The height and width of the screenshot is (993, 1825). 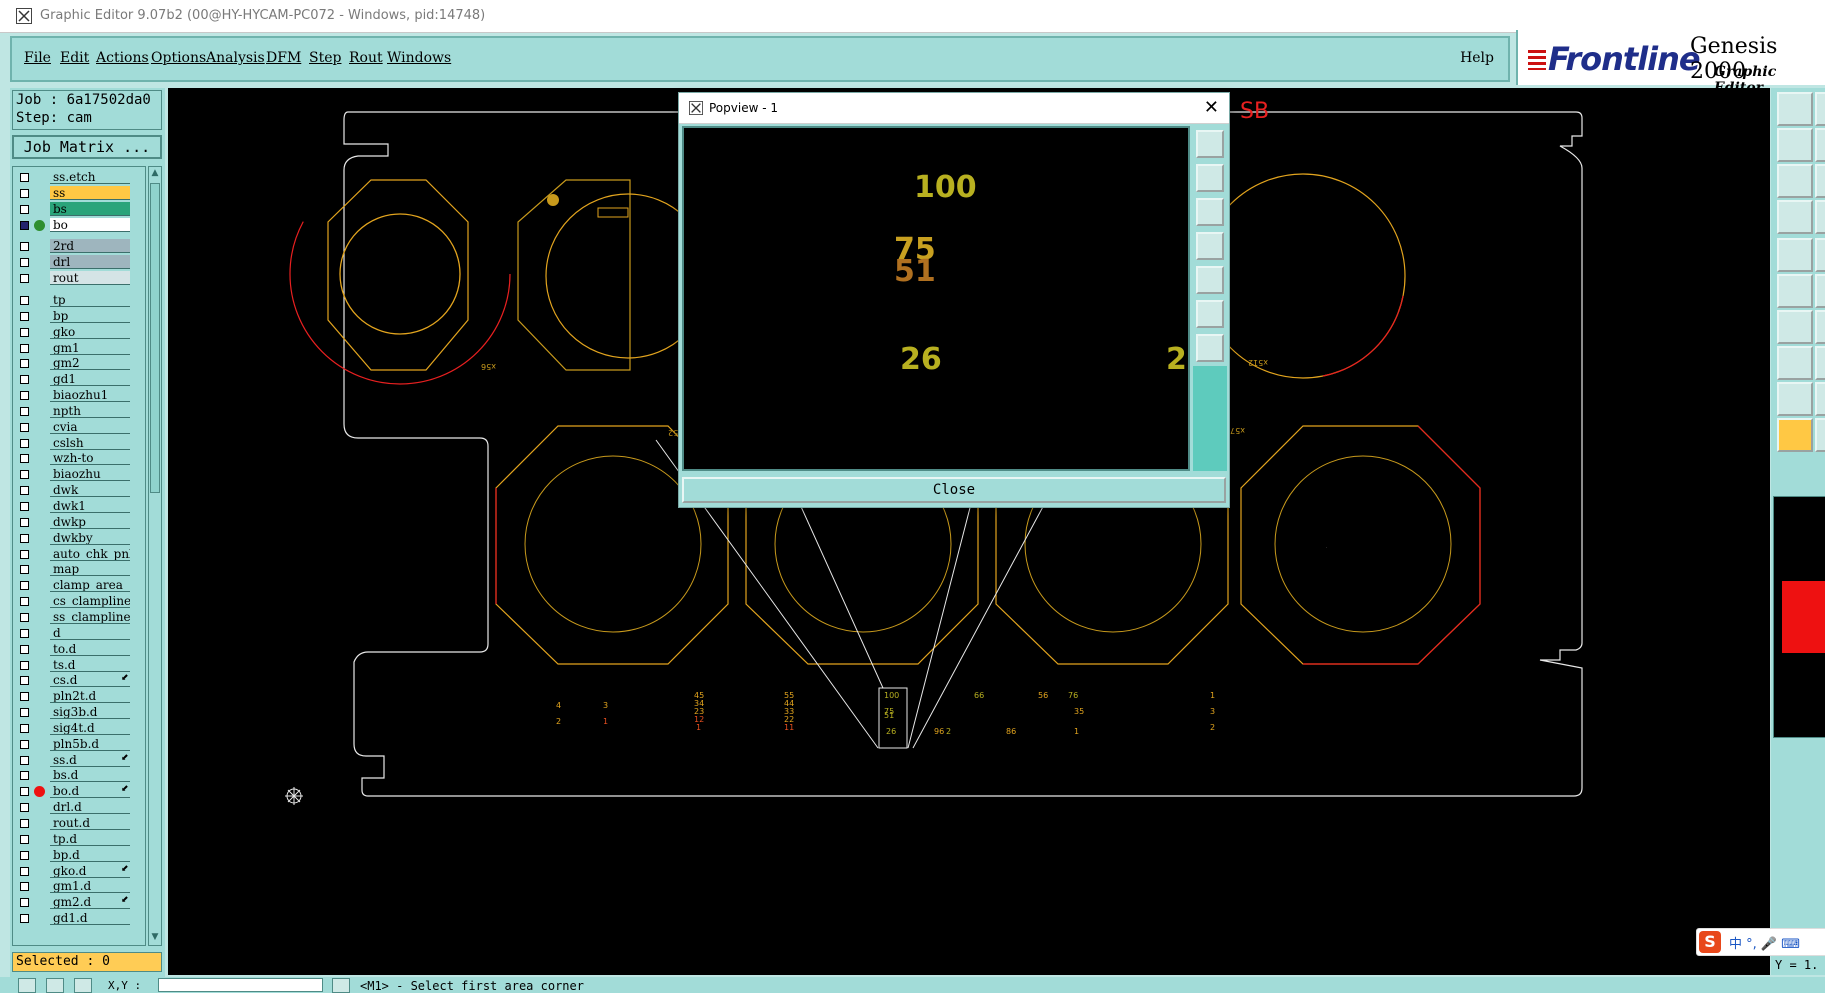 I want to click on layer-row-sig4t-d: sig4t.d, so click(x=79, y=728).